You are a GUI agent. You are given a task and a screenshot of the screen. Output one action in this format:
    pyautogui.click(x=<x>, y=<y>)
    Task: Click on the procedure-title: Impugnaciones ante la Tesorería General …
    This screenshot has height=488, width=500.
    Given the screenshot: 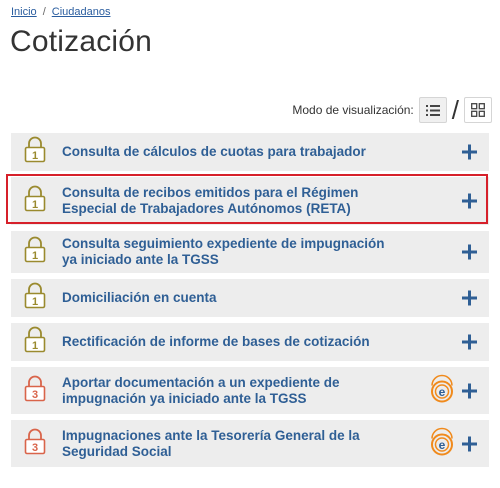 What is the action you would take?
    pyautogui.click(x=227, y=444)
    